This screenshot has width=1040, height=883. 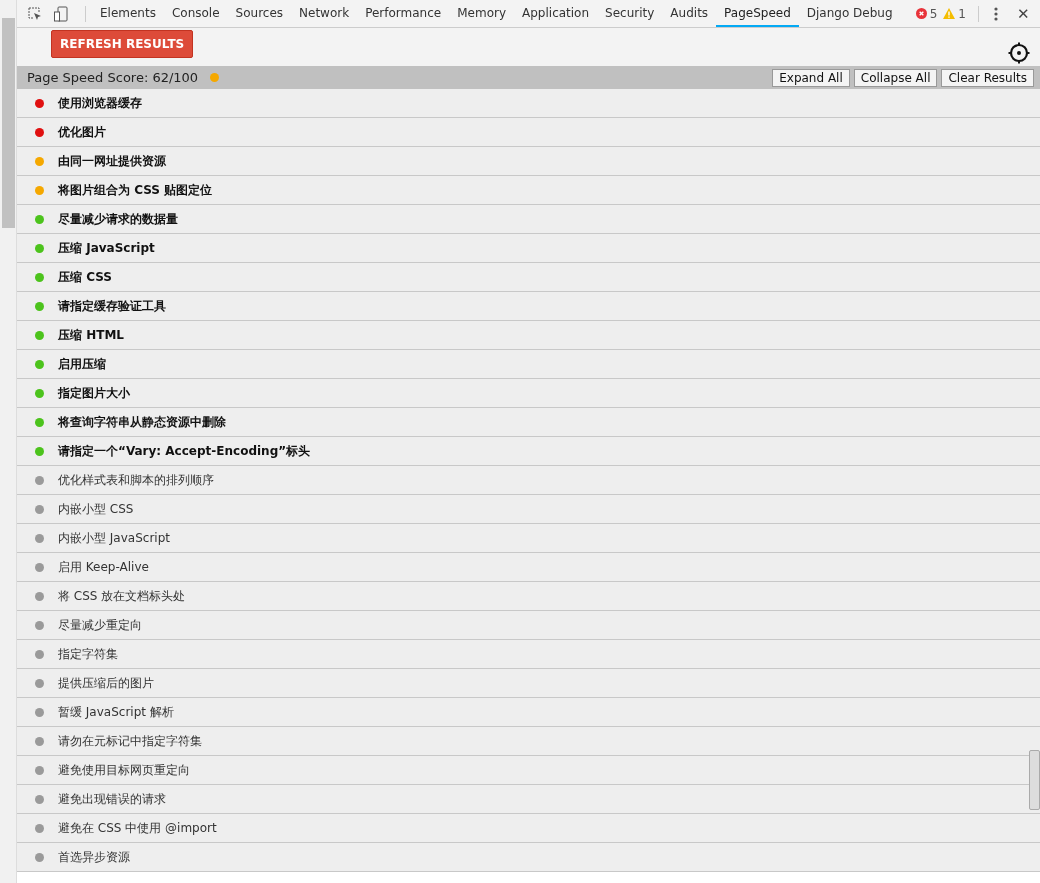 What do you see at coordinates (556, 13) in the screenshot?
I see `panel-tab: Application` at bounding box center [556, 13].